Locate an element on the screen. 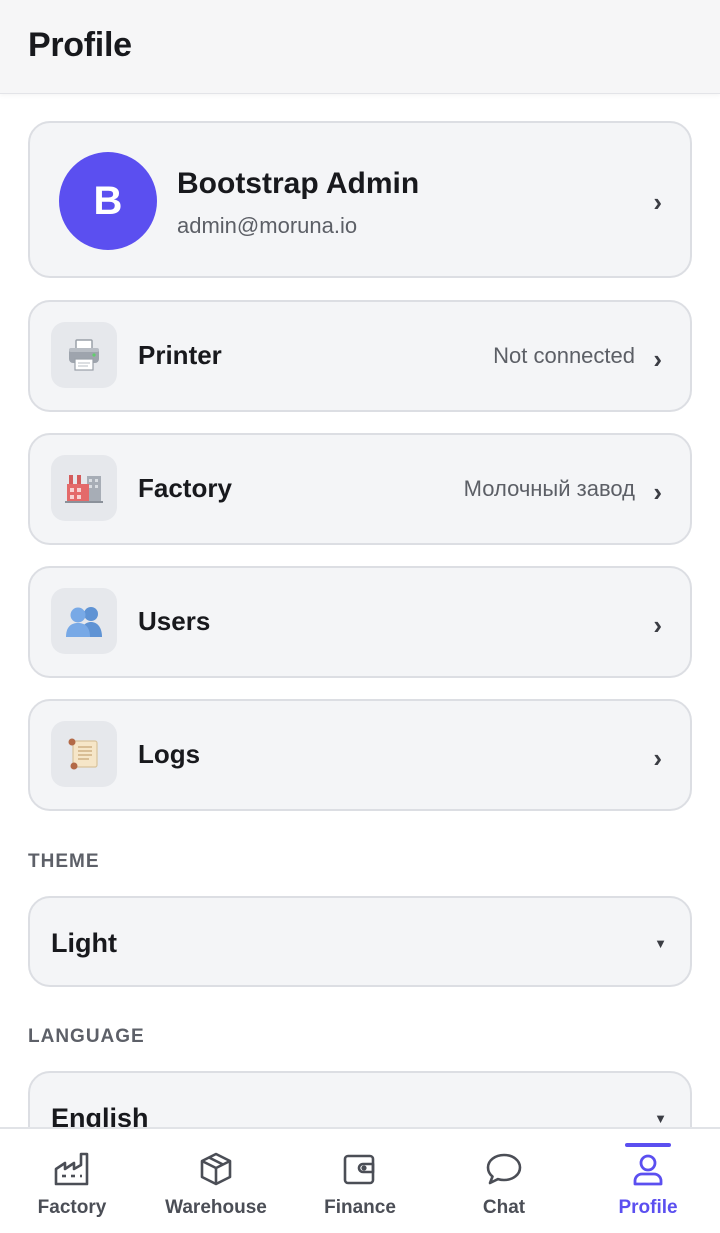  page-title: Profile is located at coordinates (80, 45).